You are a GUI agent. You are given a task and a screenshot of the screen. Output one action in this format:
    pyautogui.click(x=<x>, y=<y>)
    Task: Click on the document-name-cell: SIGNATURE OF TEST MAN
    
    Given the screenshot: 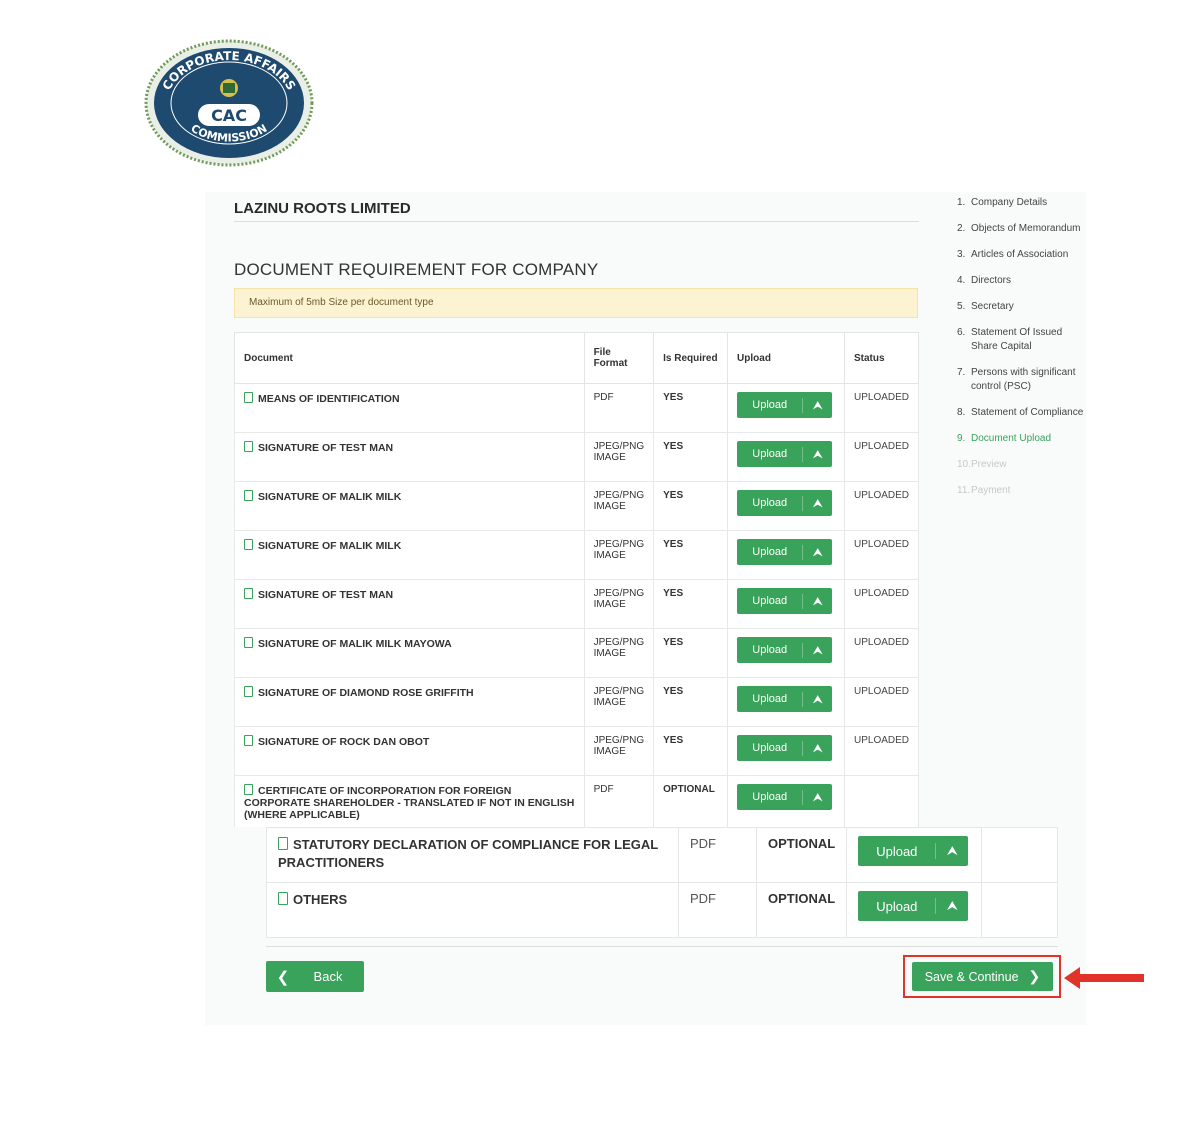 What is the action you would take?
    pyautogui.click(x=409, y=604)
    